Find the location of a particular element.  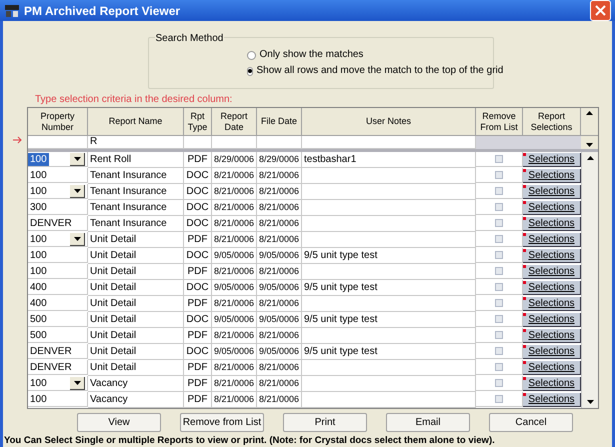

close-button is located at coordinates (600, 10).